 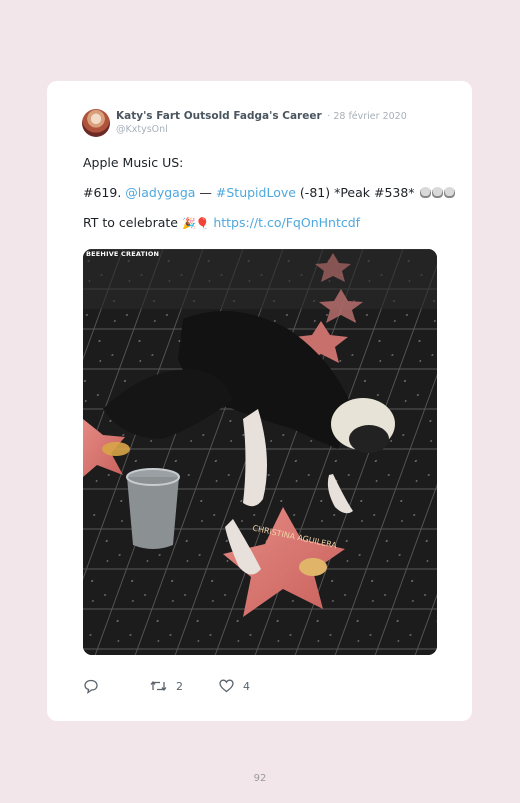 I want to click on tweet-actions: 2 4, so click(x=263, y=687).